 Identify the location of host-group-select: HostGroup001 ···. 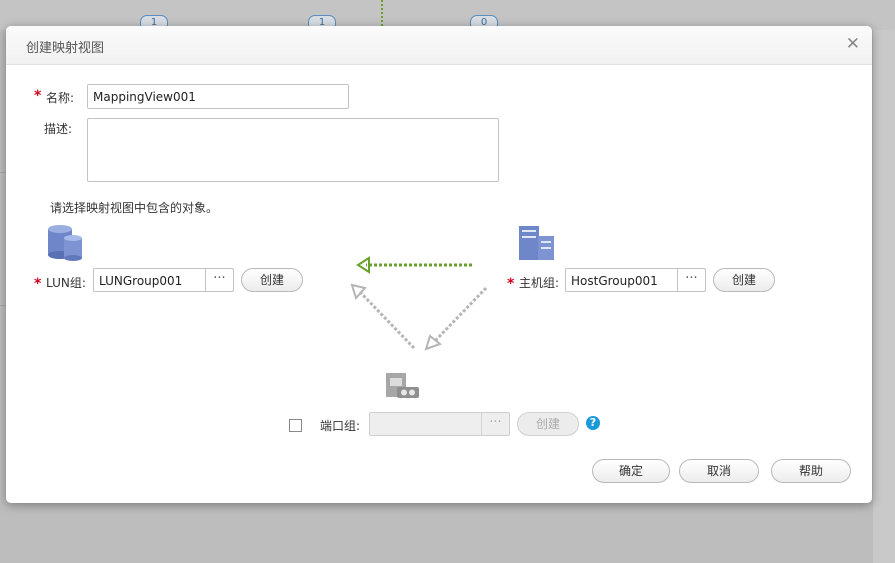
(635, 280).